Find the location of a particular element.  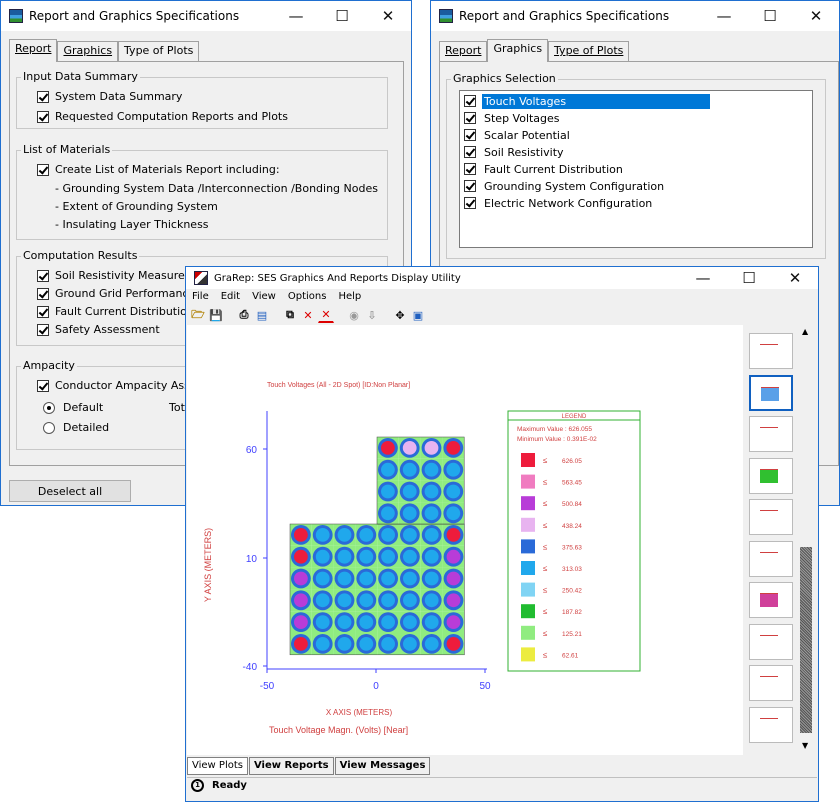

print-preview-icon: ▤ is located at coordinates (262, 315).